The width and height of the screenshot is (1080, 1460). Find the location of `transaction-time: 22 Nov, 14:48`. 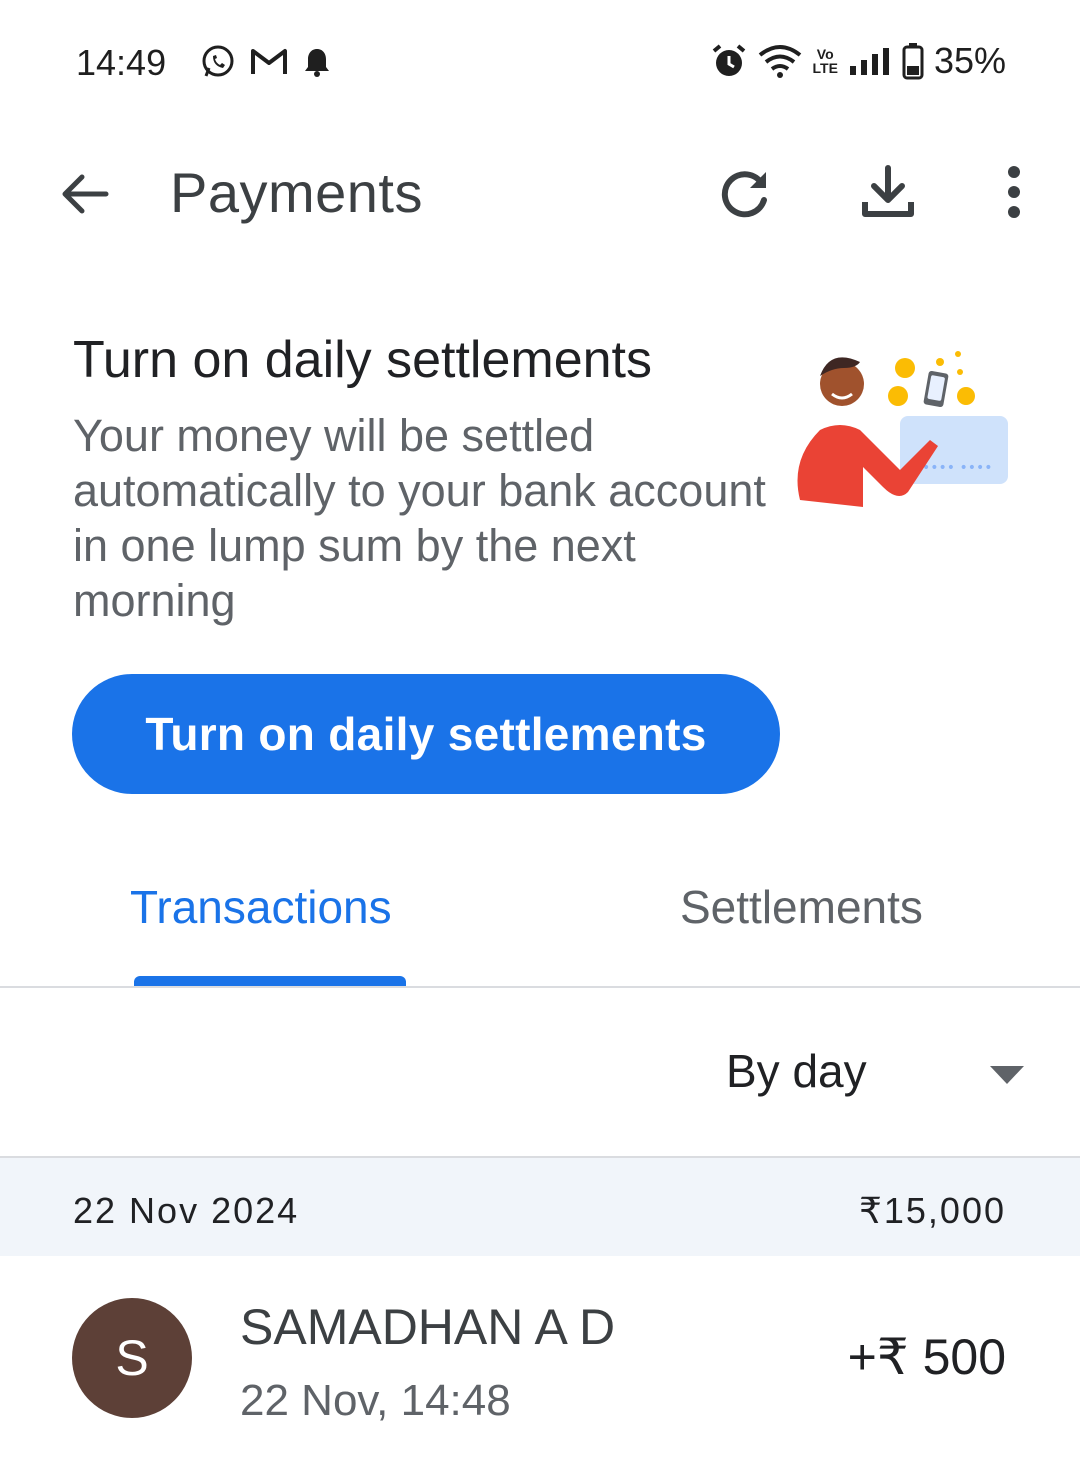

transaction-time: 22 Nov, 14:48 is located at coordinates (375, 1400).